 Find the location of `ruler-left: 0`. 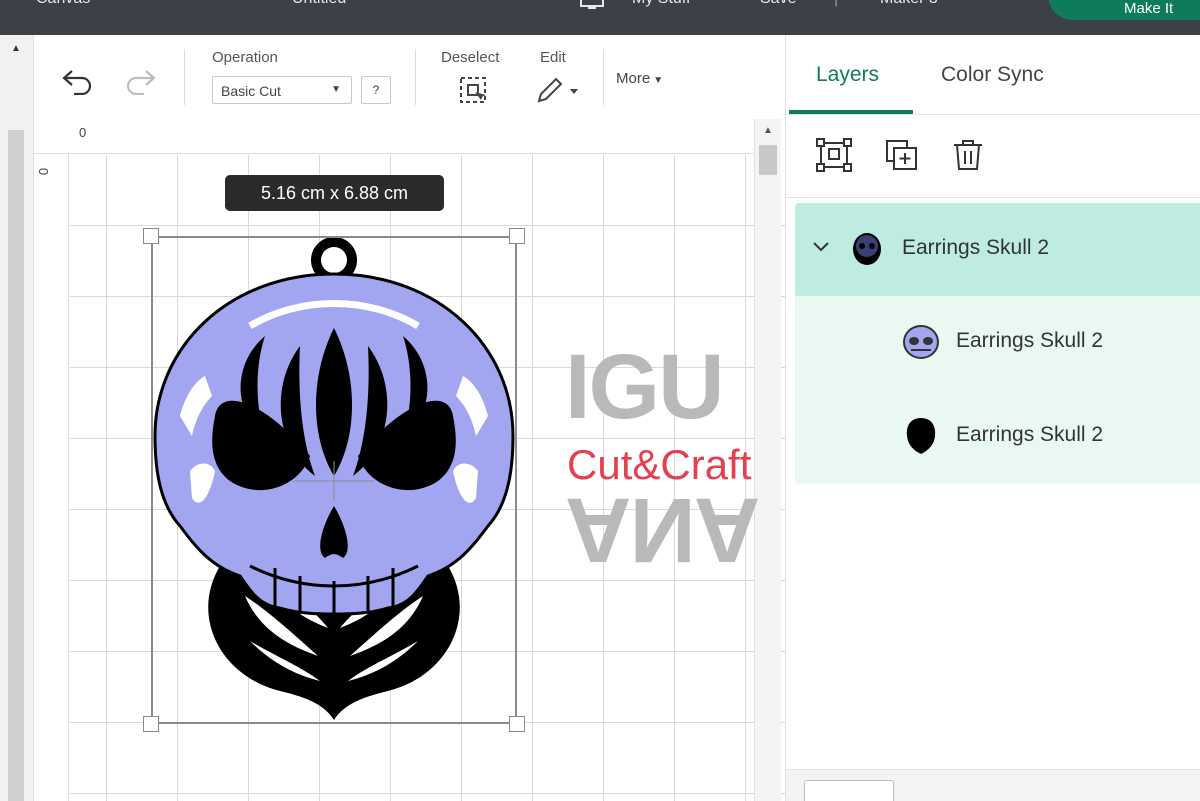

ruler-left: 0 is located at coordinates (51, 477).